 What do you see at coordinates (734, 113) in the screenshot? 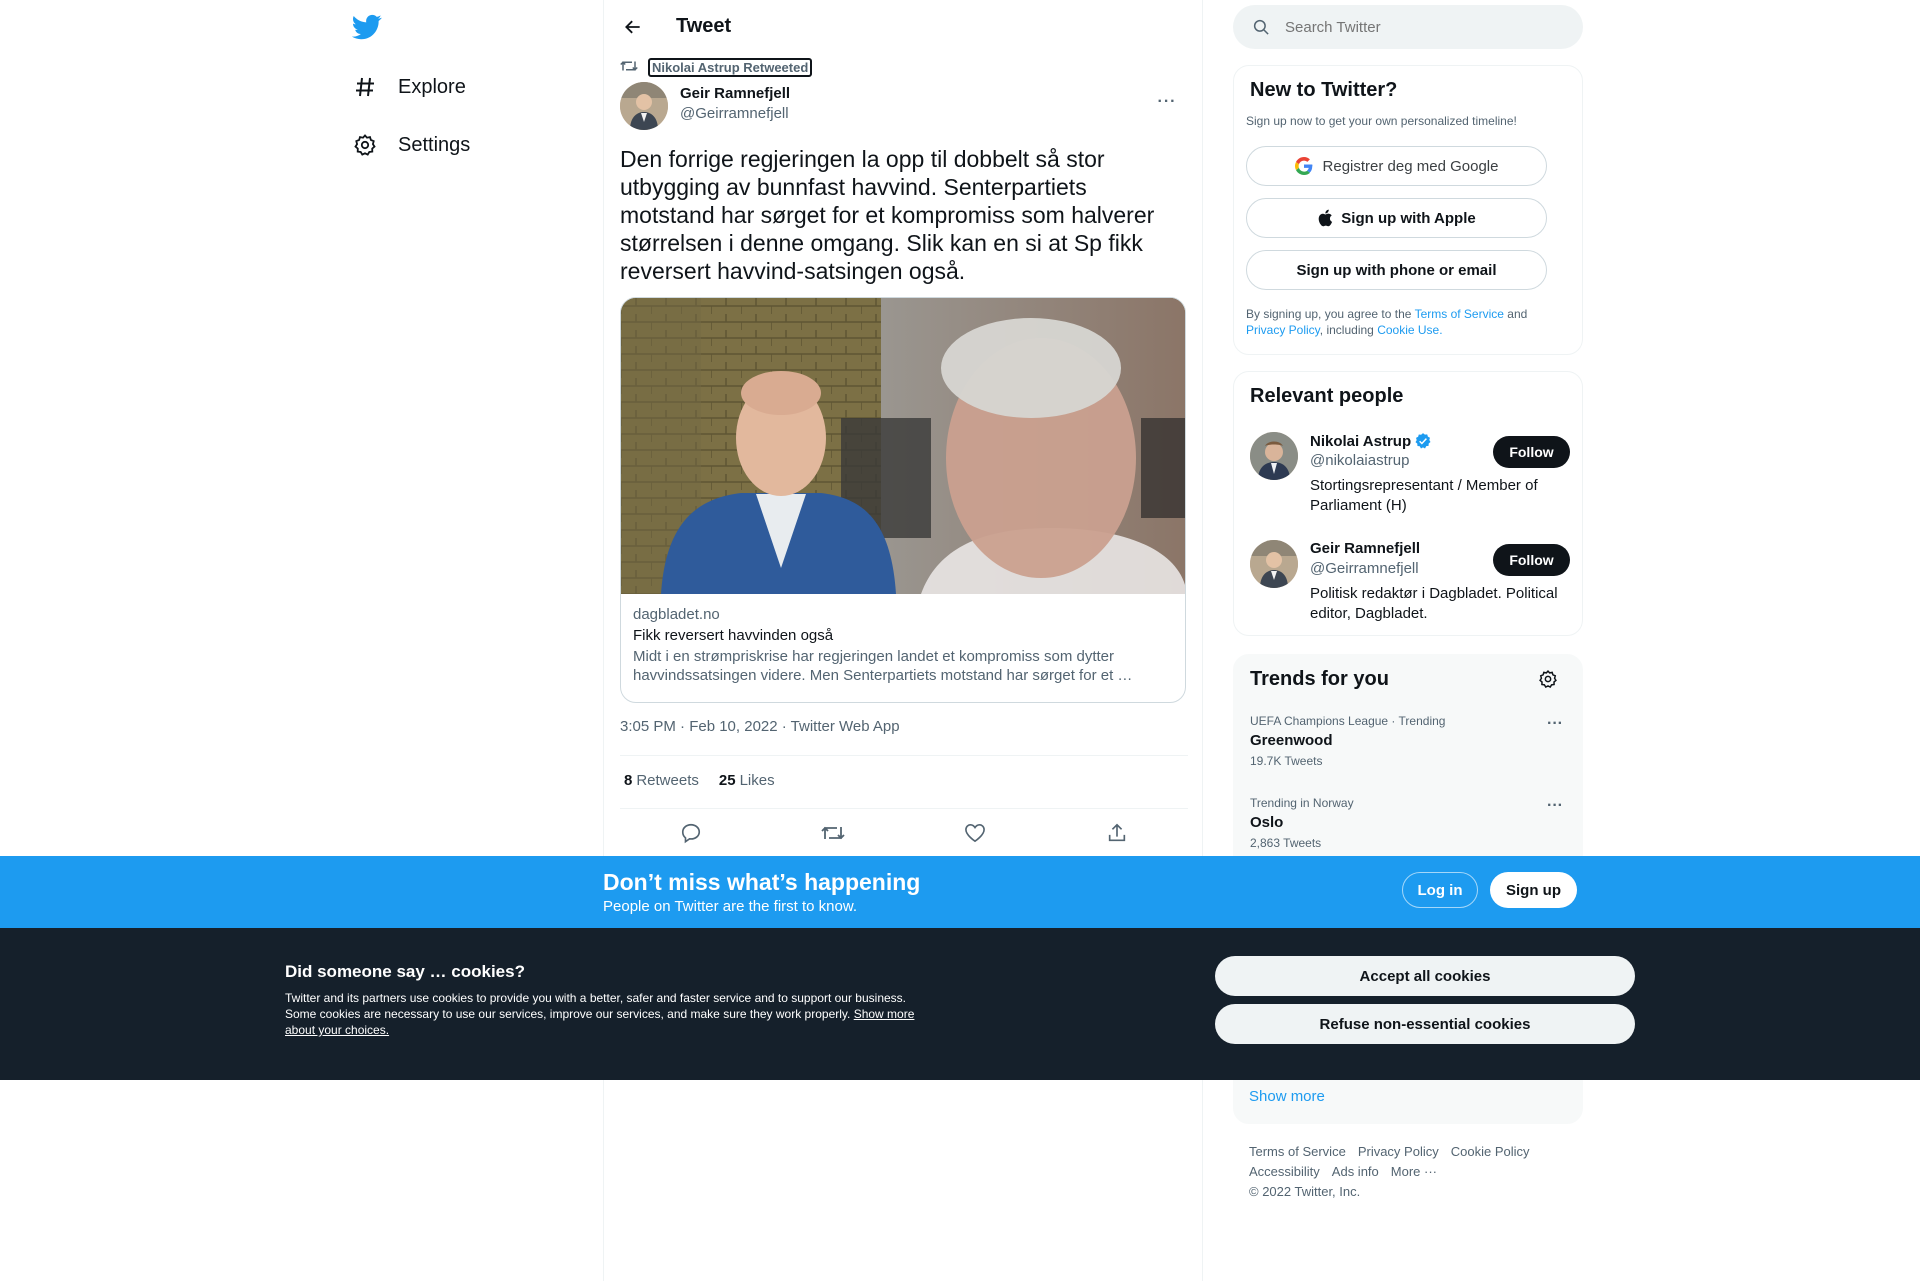
I see `author-handle: @Geirramnefjell` at bounding box center [734, 113].